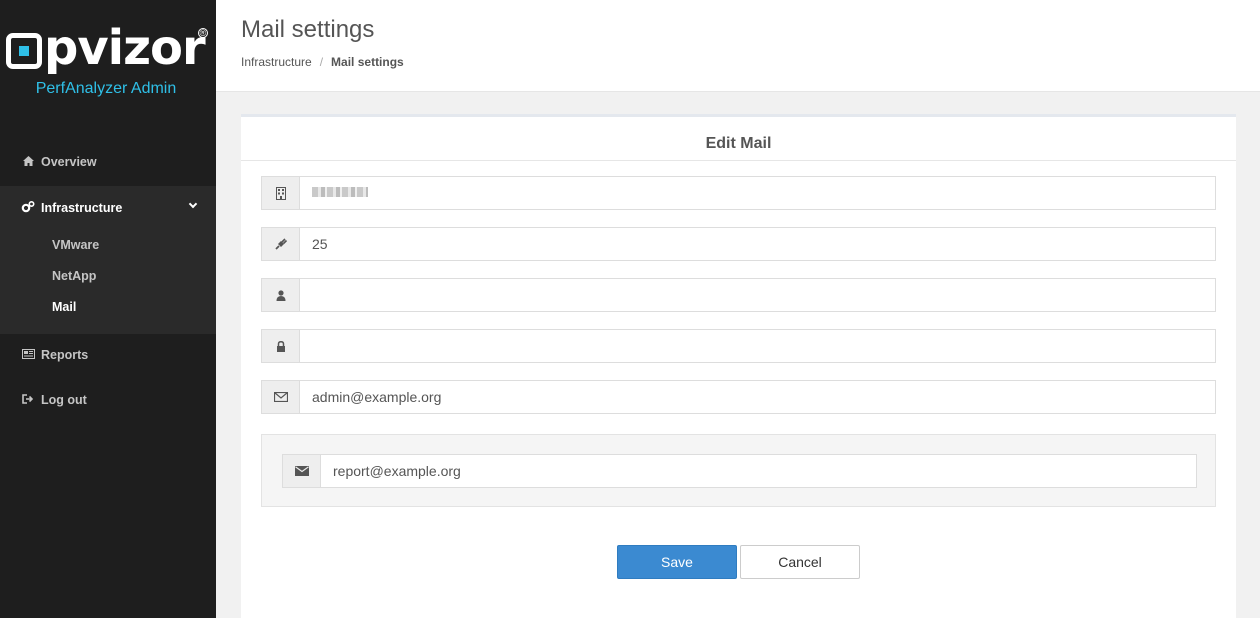  I want to click on cogs-icon, so click(28, 208).